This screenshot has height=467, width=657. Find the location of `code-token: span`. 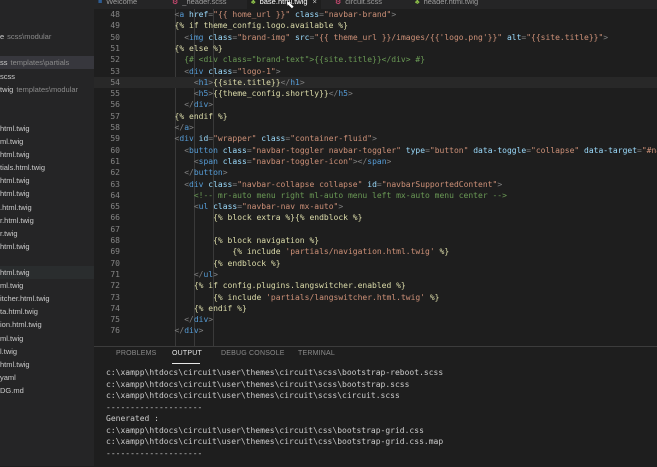

code-token: span is located at coordinates (377, 161).